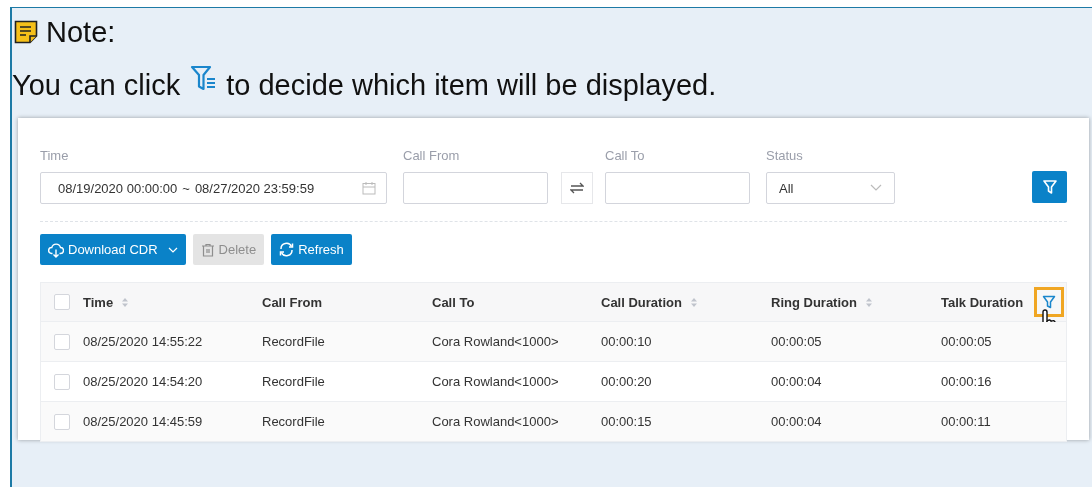 This screenshot has height=487, width=1092. I want to click on column-header: Ring Duration, so click(814, 302).